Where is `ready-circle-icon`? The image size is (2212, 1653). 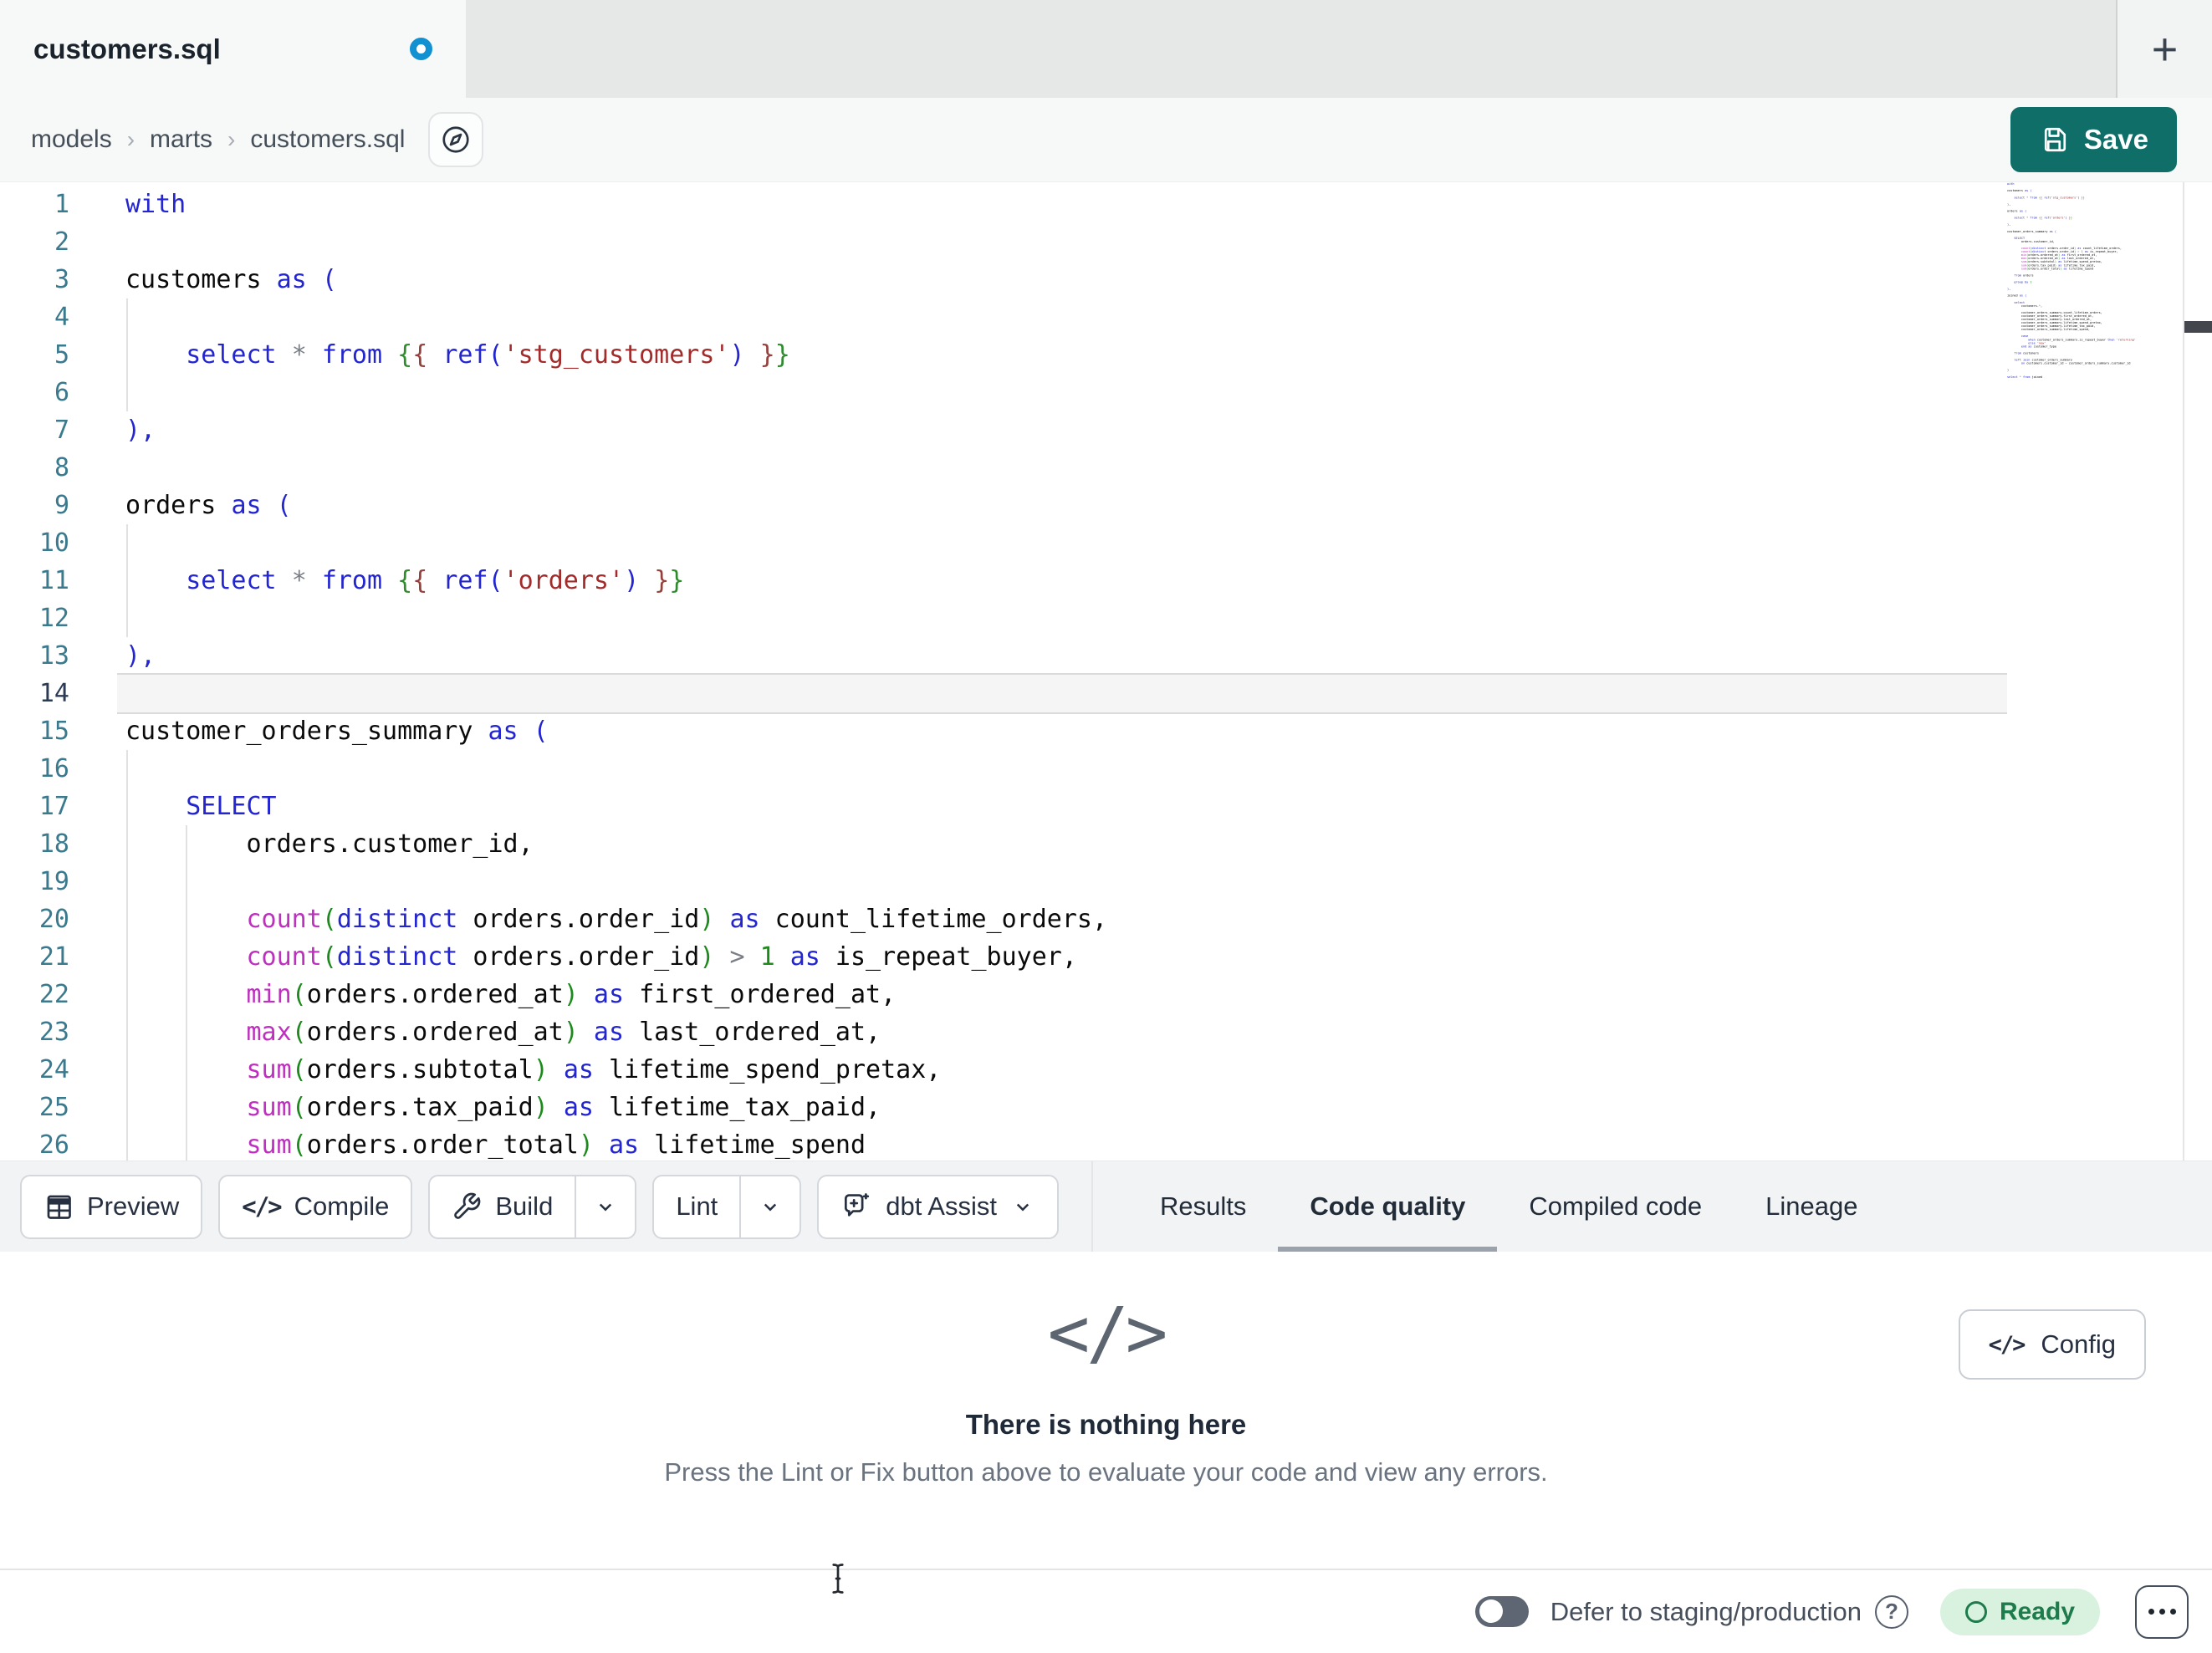 ready-circle-icon is located at coordinates (1976, 1611).